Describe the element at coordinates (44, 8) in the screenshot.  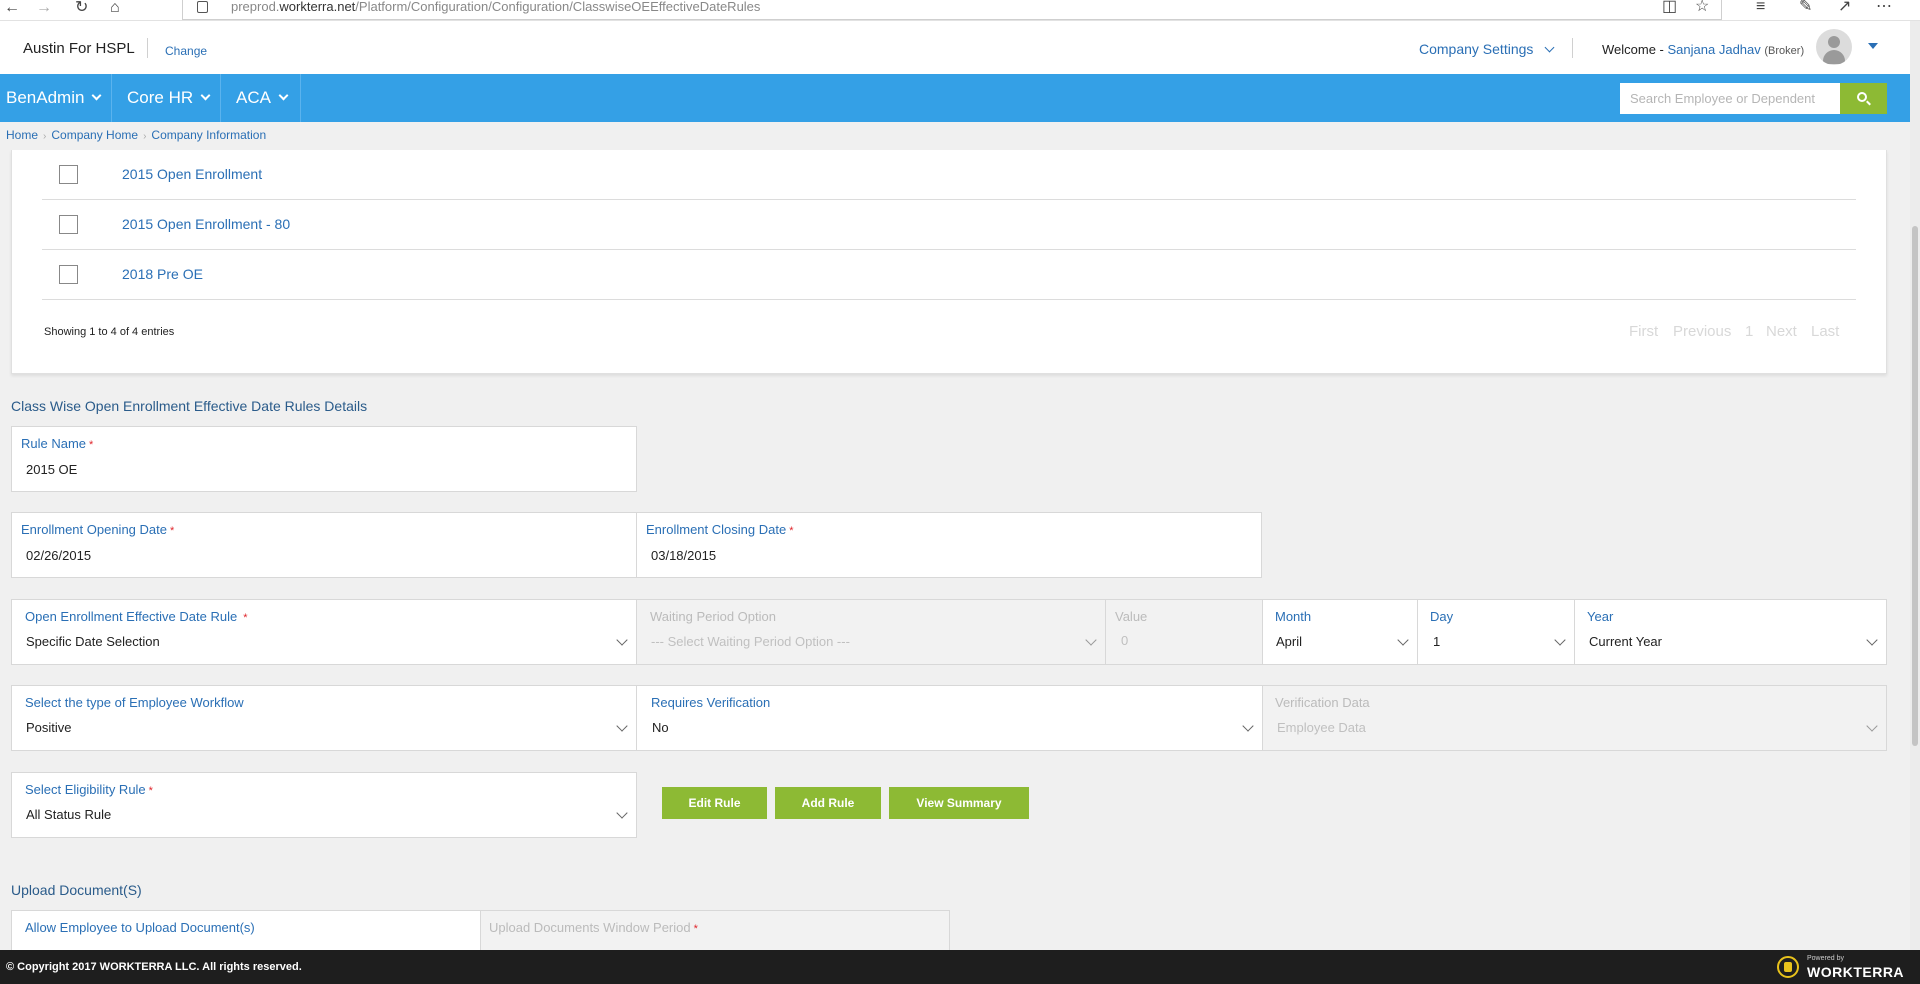
I see `forward-arrow-icon: →` at that location.